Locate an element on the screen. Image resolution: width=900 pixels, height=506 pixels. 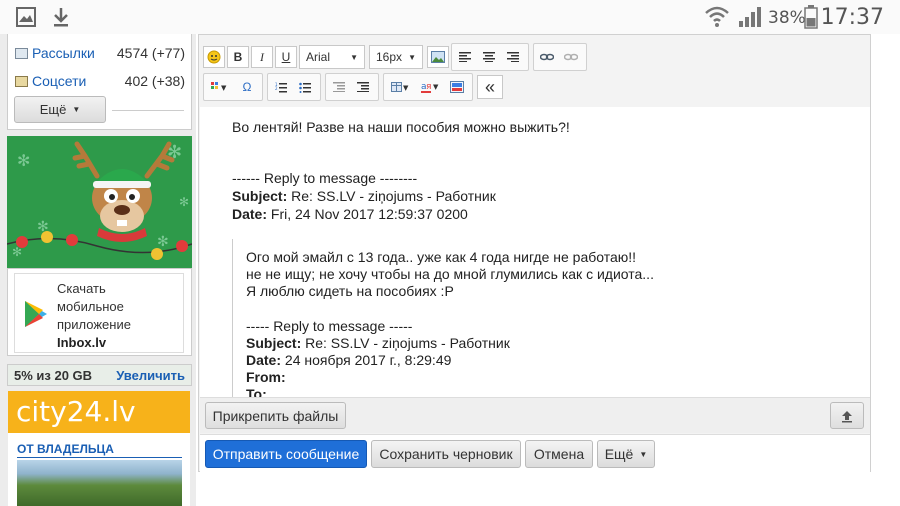
bullet-list-icon is located at coordinates (305, 87).